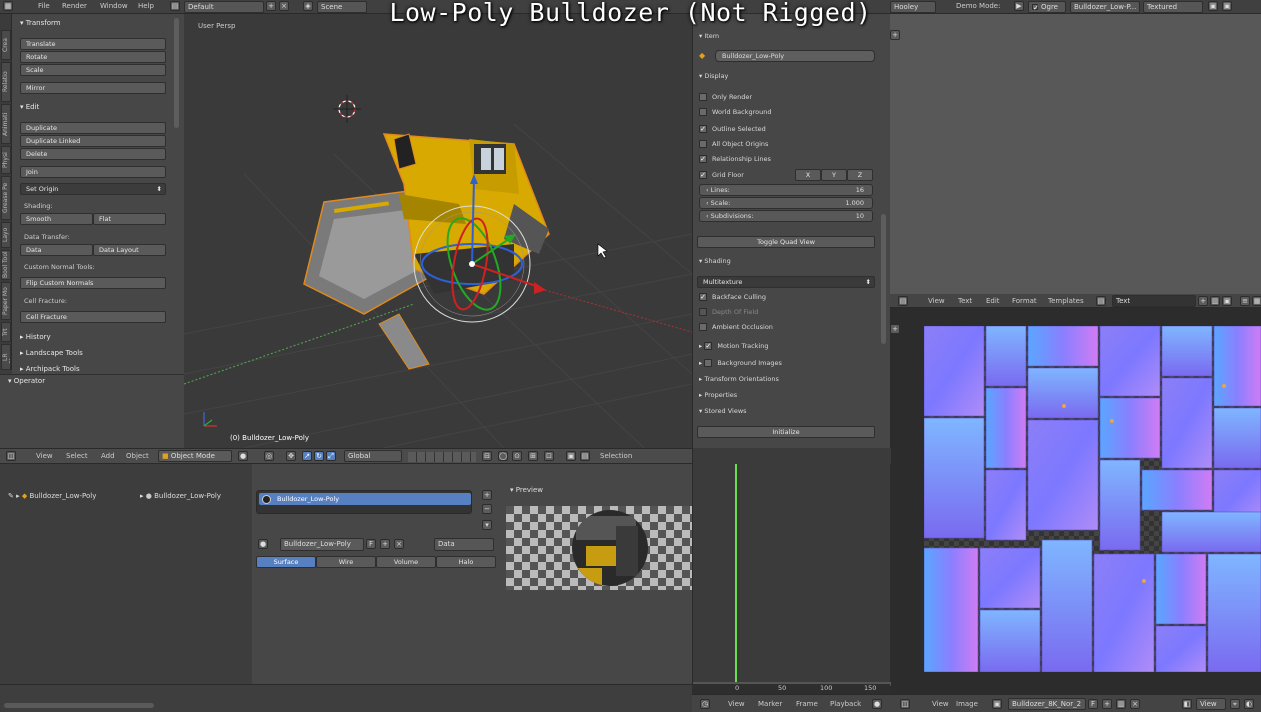 The image size is (1261, 712). Describe the element at coordinates (406, 562) in the screenshot. I see `tab-volume: Volume` at that location.